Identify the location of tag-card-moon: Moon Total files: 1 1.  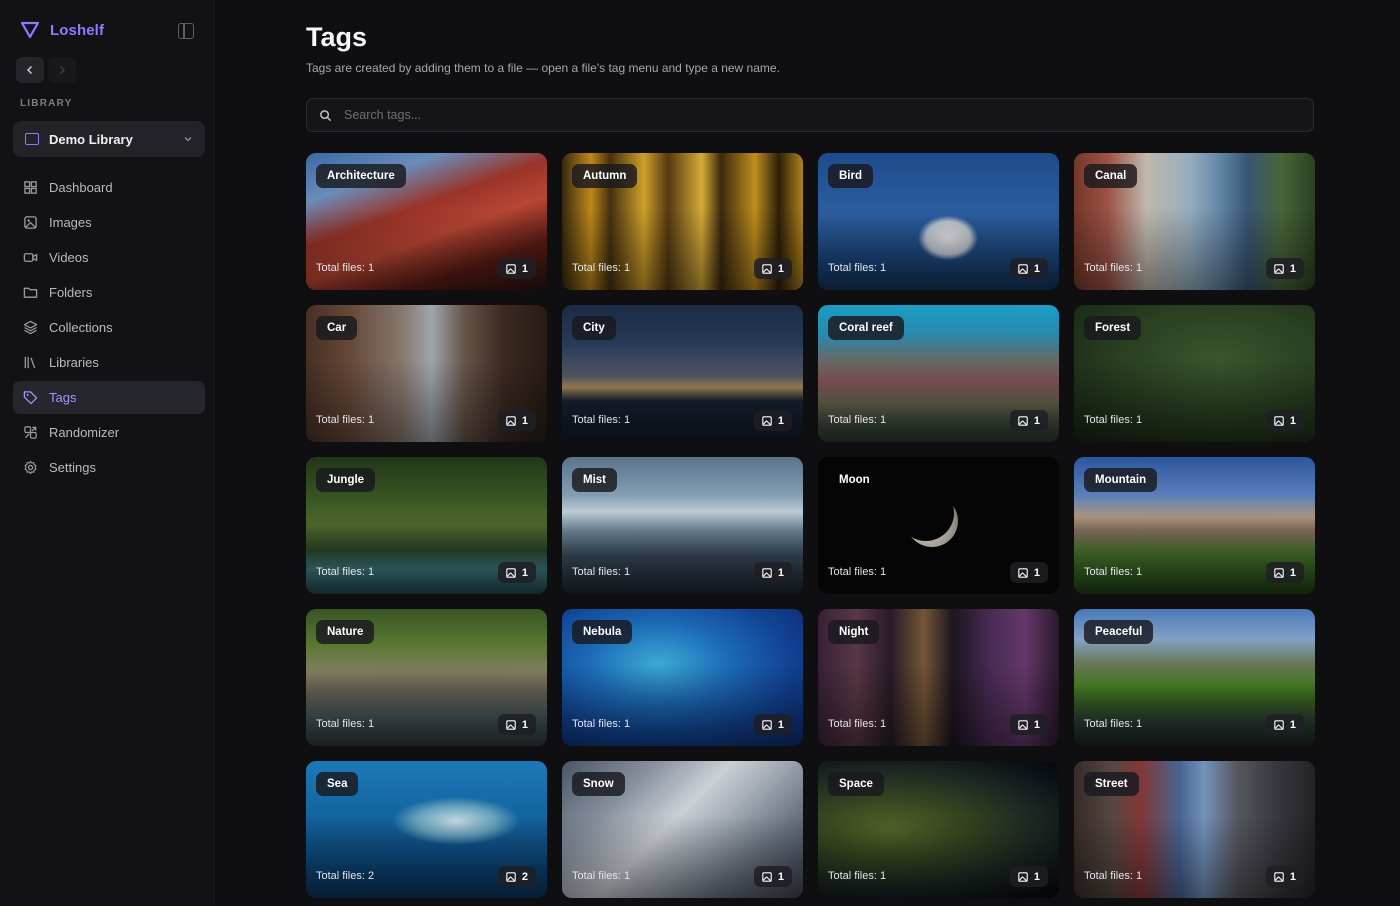
(938, 525).